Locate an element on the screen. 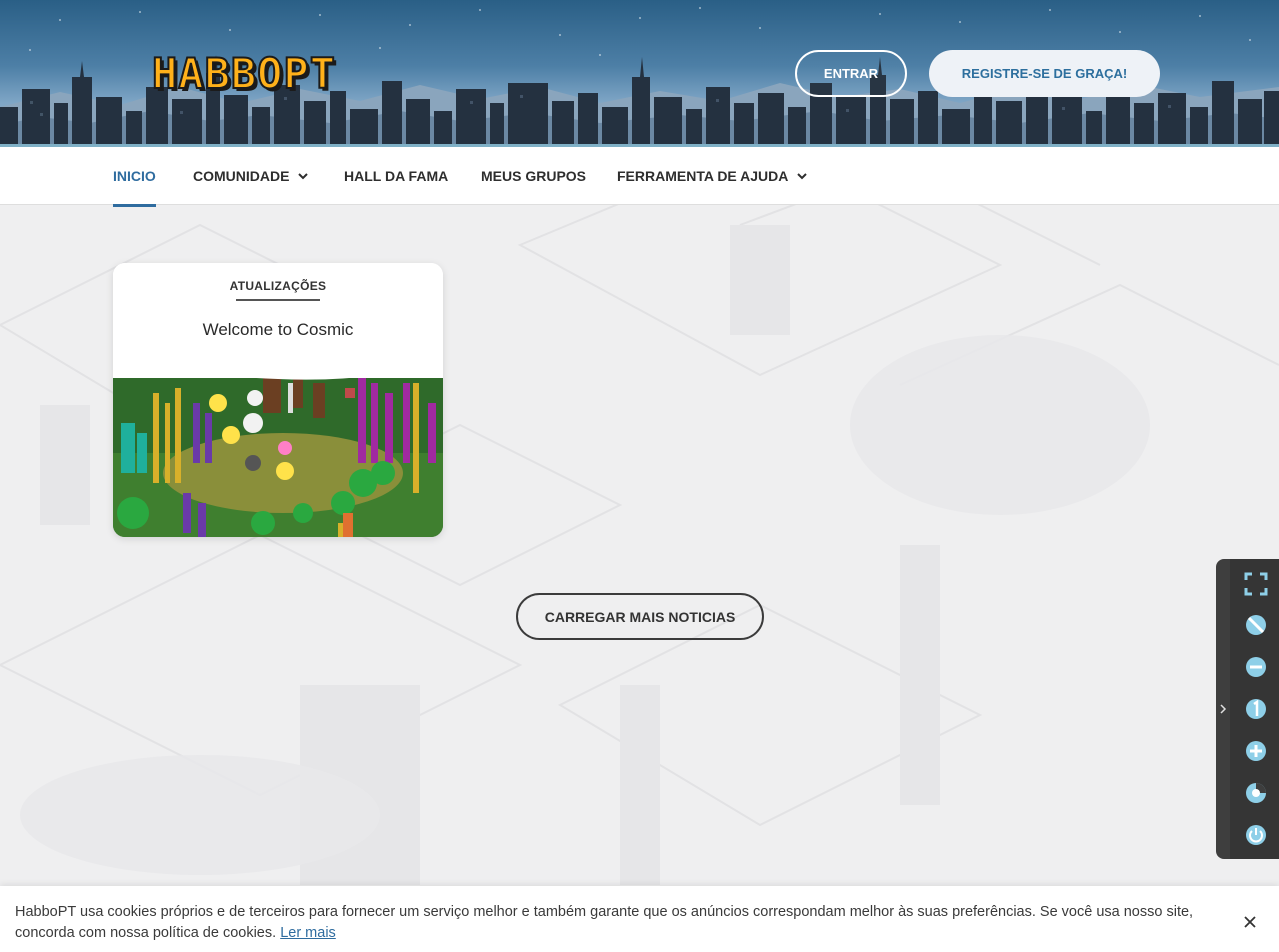 Image resolution: width=1279 pixels, height=952 pixels. news-category: ATUALIZAÇÕES is located at coordinates (278, 286).